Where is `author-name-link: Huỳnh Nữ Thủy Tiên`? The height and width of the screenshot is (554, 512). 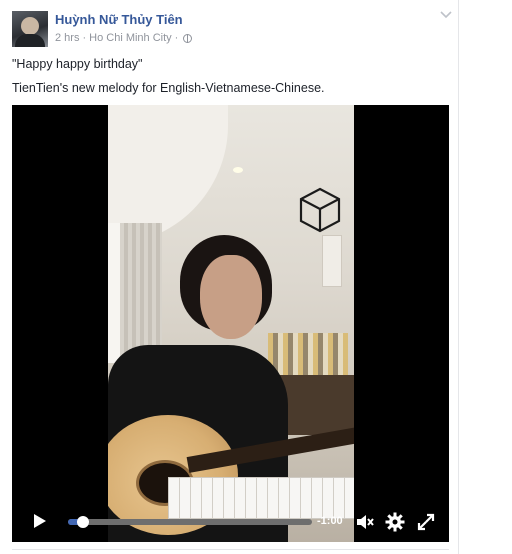 author-name-link: Huỳnh Nữ Thủy Tiên is located at coordinates (119, 19).